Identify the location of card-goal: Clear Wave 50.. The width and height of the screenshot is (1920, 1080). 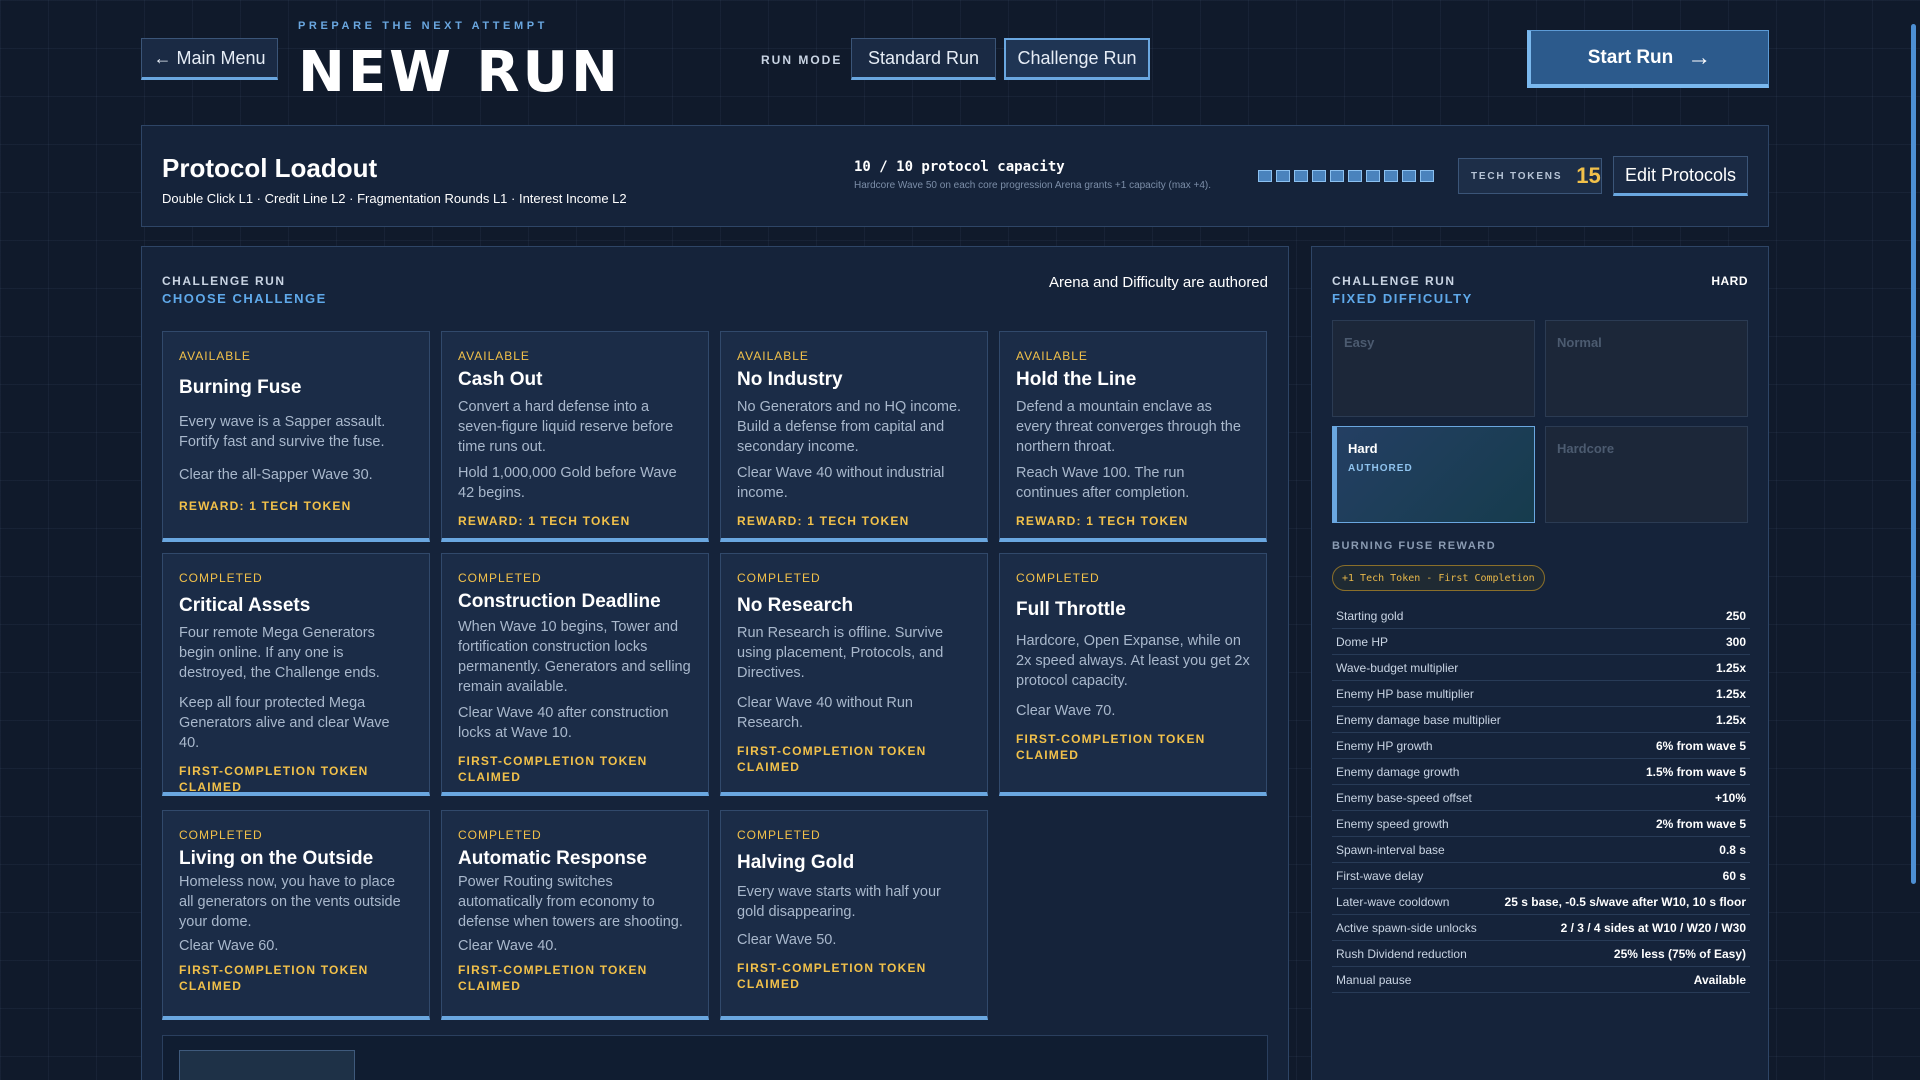
(787, 940).